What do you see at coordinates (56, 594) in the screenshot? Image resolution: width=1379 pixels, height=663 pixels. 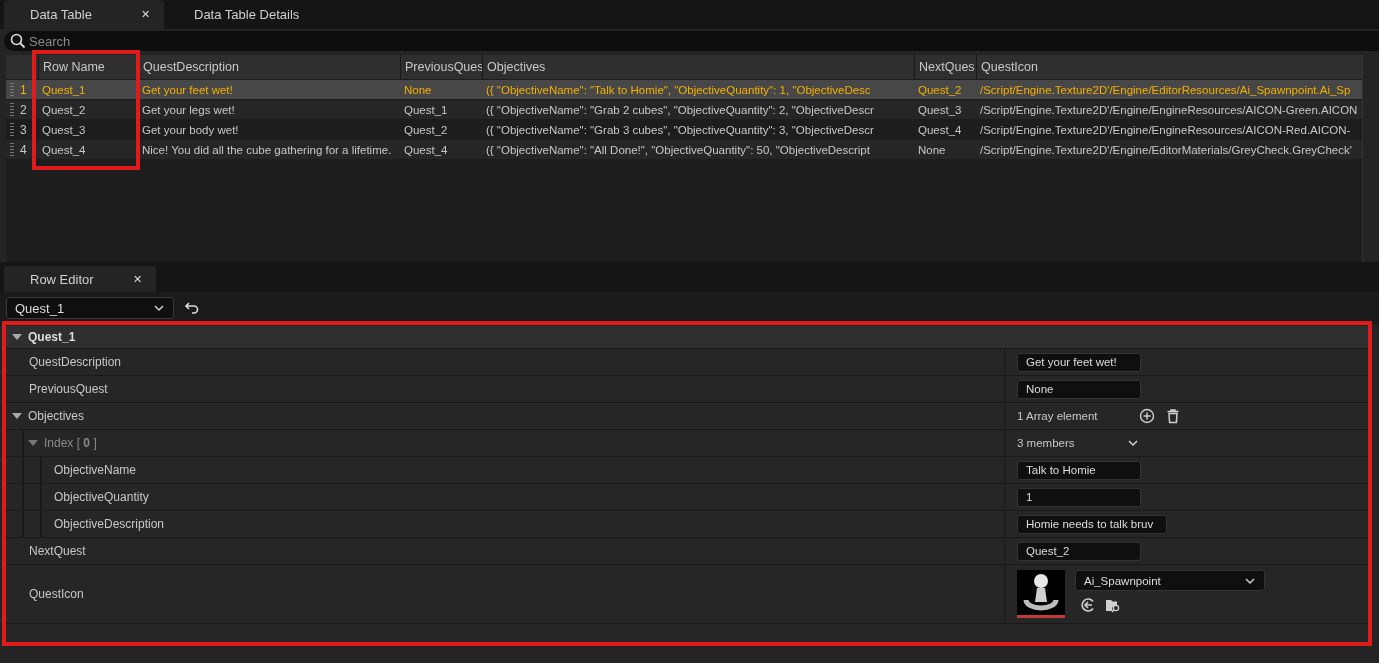 I see `property-label: QuestIcon` at bounding box center [56, 594].